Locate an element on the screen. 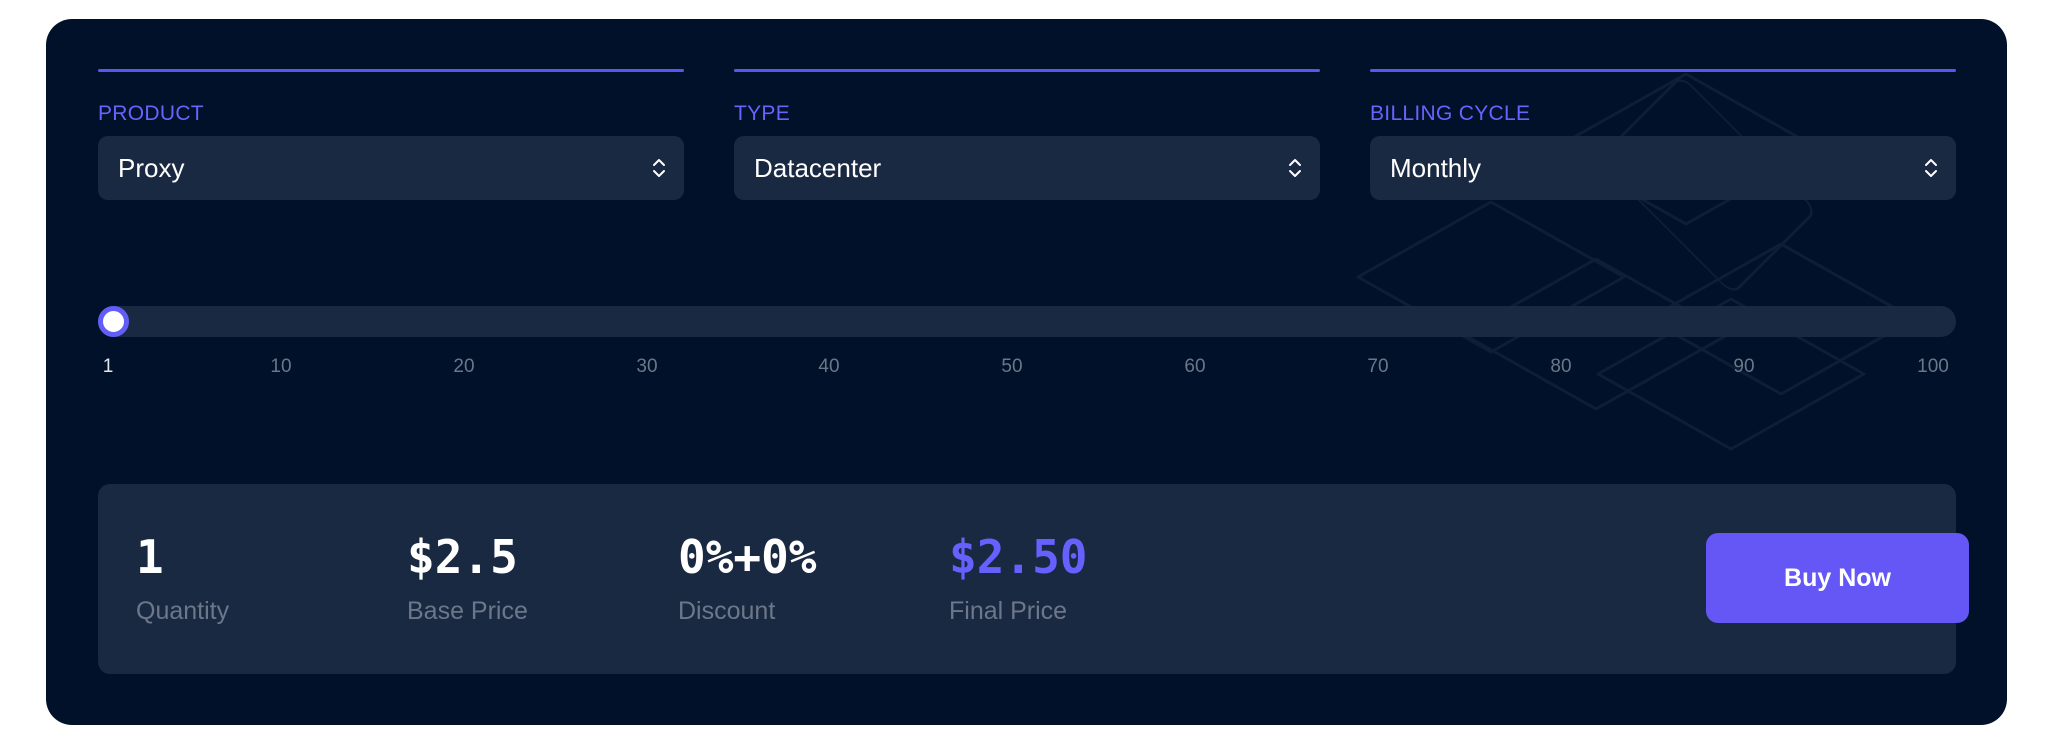  buy-now-button: Buy Now is located at coordinates (1837, 578).